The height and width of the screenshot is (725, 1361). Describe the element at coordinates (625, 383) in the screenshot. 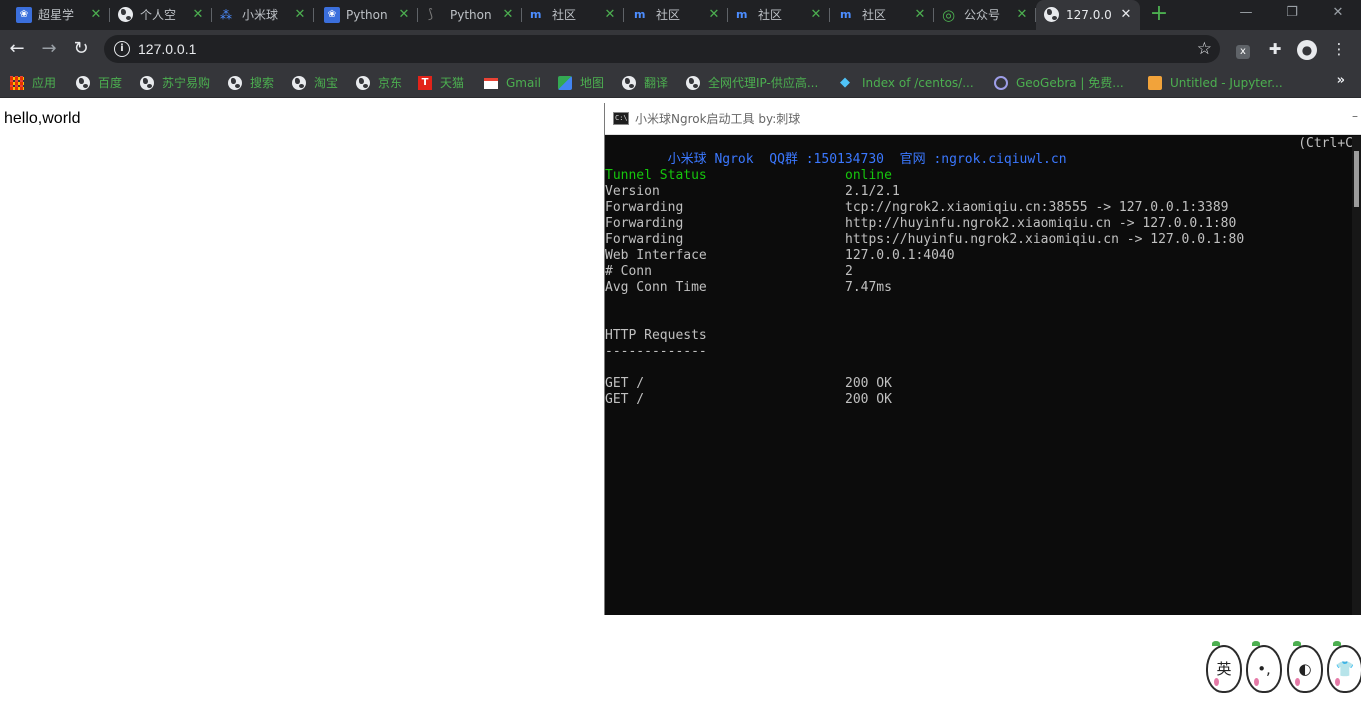

I see `request-method-path: GET /` at that location.